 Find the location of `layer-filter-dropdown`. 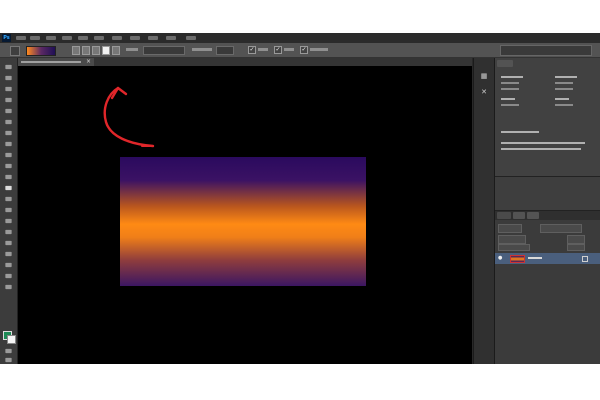

layer-filter-dropdown is located at coordinates (510, 228).